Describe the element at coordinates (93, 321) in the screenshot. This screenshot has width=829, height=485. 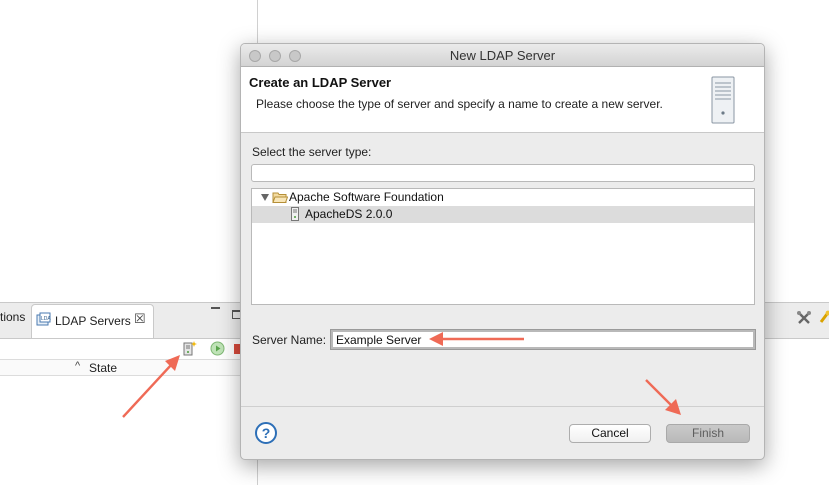
I see `tab-ldap-servers-label: LDAP Servers` at that location.